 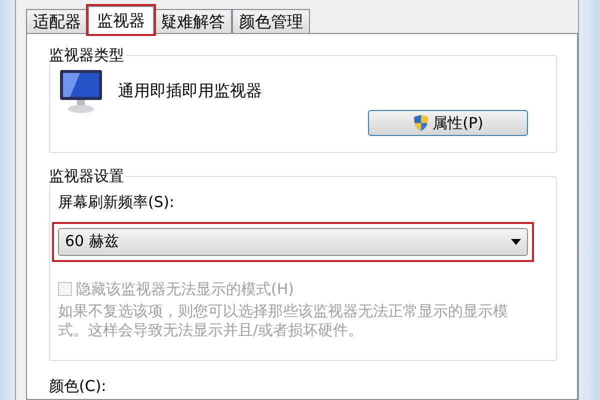 What do you see at coordinates (420, 123) in the screenshot?
I see `shield-icon` at bounding box center [420, 123].